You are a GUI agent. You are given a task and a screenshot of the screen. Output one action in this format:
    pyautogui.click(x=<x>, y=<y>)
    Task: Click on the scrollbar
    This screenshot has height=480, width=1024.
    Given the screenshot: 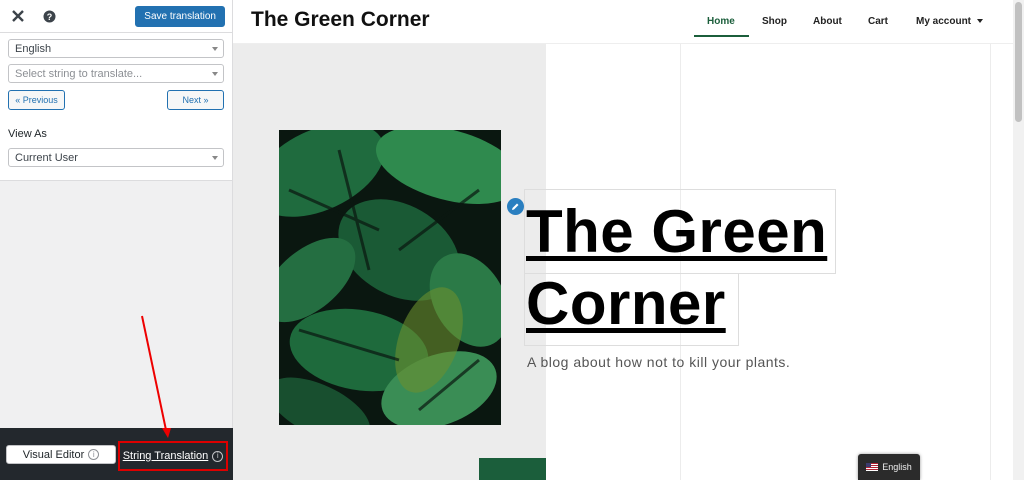 What is the action you would take?
    pyautogui.click(x=1018, y=240)
    